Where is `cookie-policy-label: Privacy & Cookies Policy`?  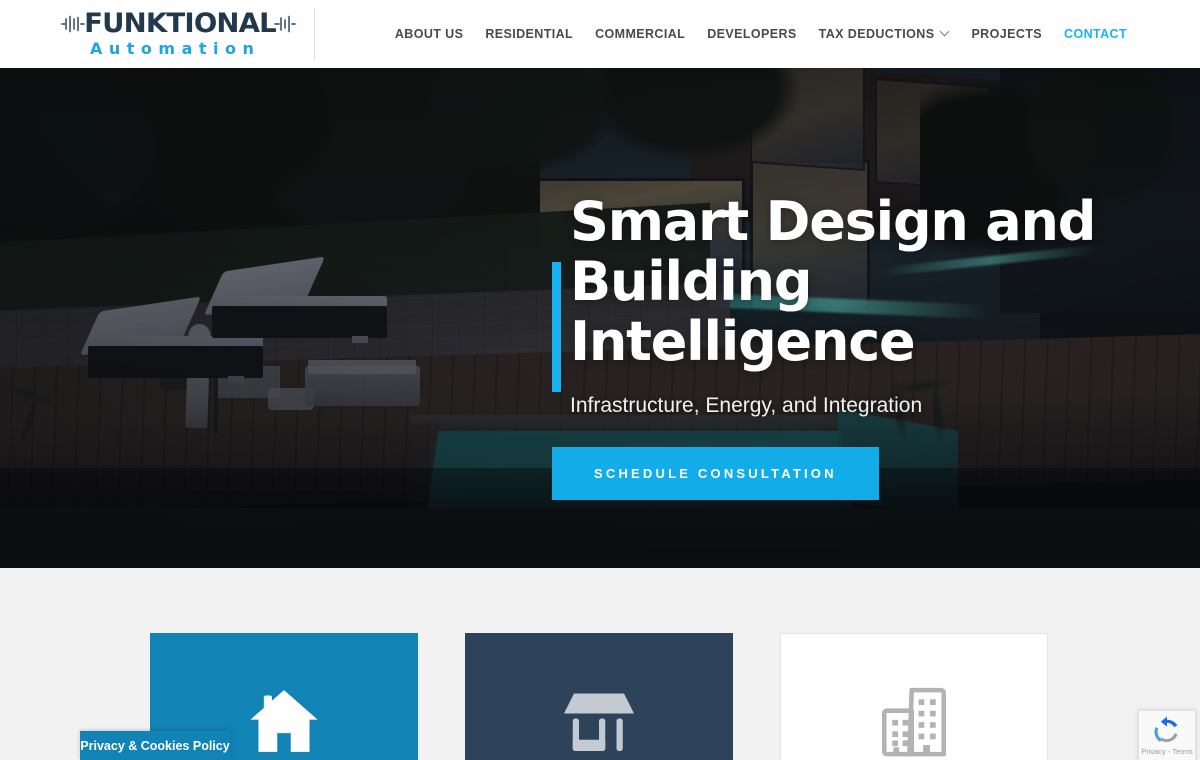 cookie-policy-label: Privacy & Cookies Policy is located at coordinates (155, 745).